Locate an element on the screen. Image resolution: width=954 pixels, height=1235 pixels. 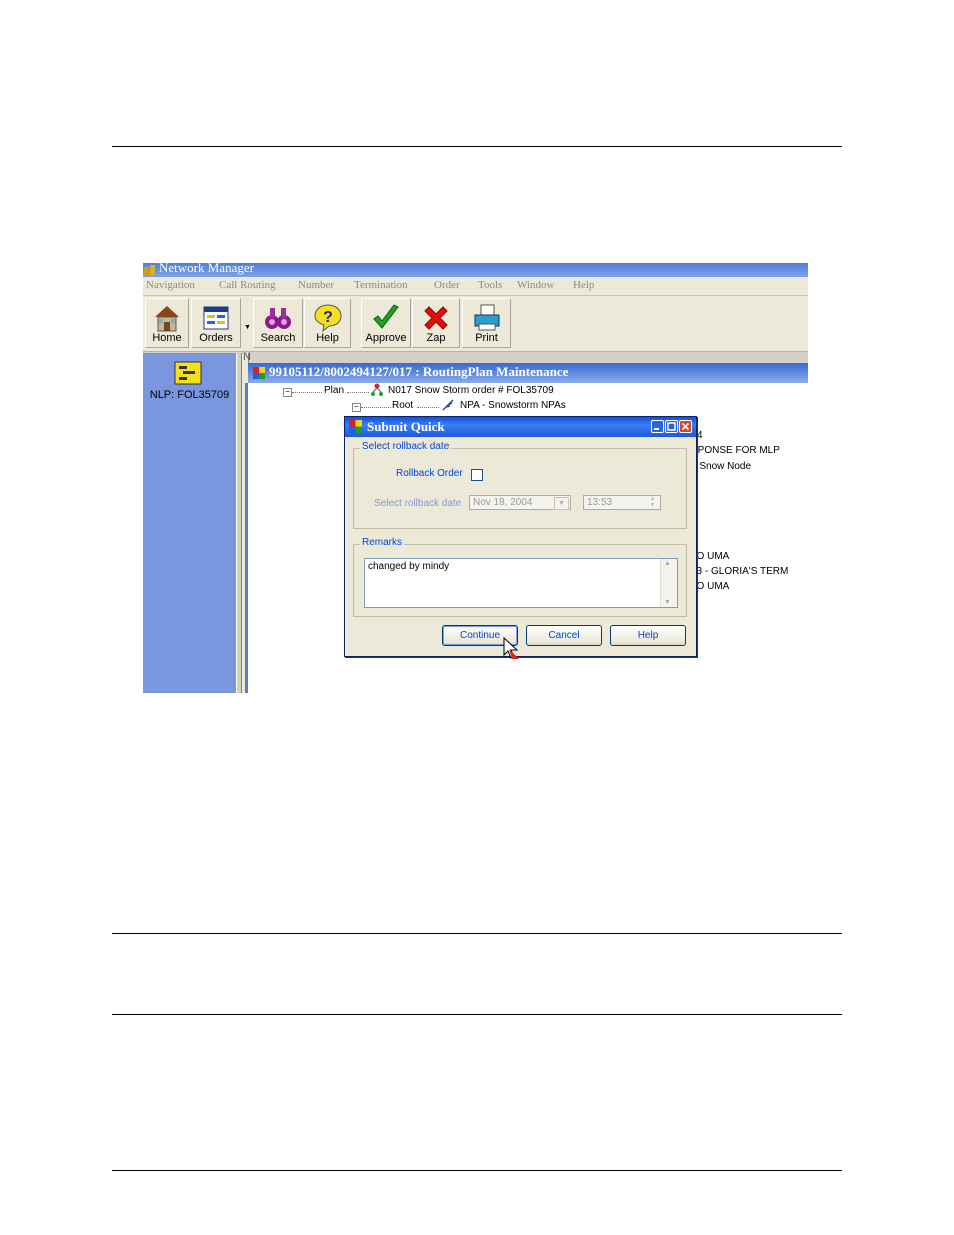
app-titlebar: Network Manager is located at coordinates (475, 270).